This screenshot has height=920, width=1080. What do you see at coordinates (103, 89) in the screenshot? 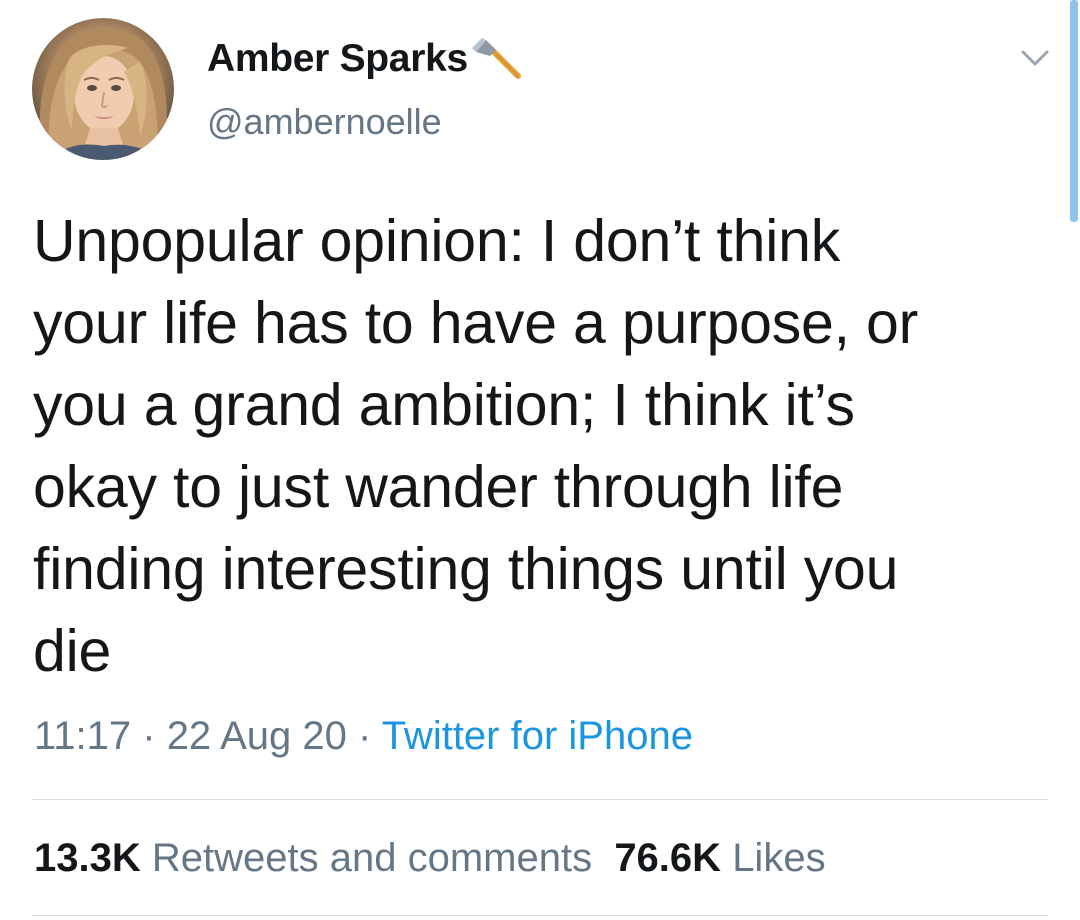
I see `avatar` at bounding box center [103, 89].